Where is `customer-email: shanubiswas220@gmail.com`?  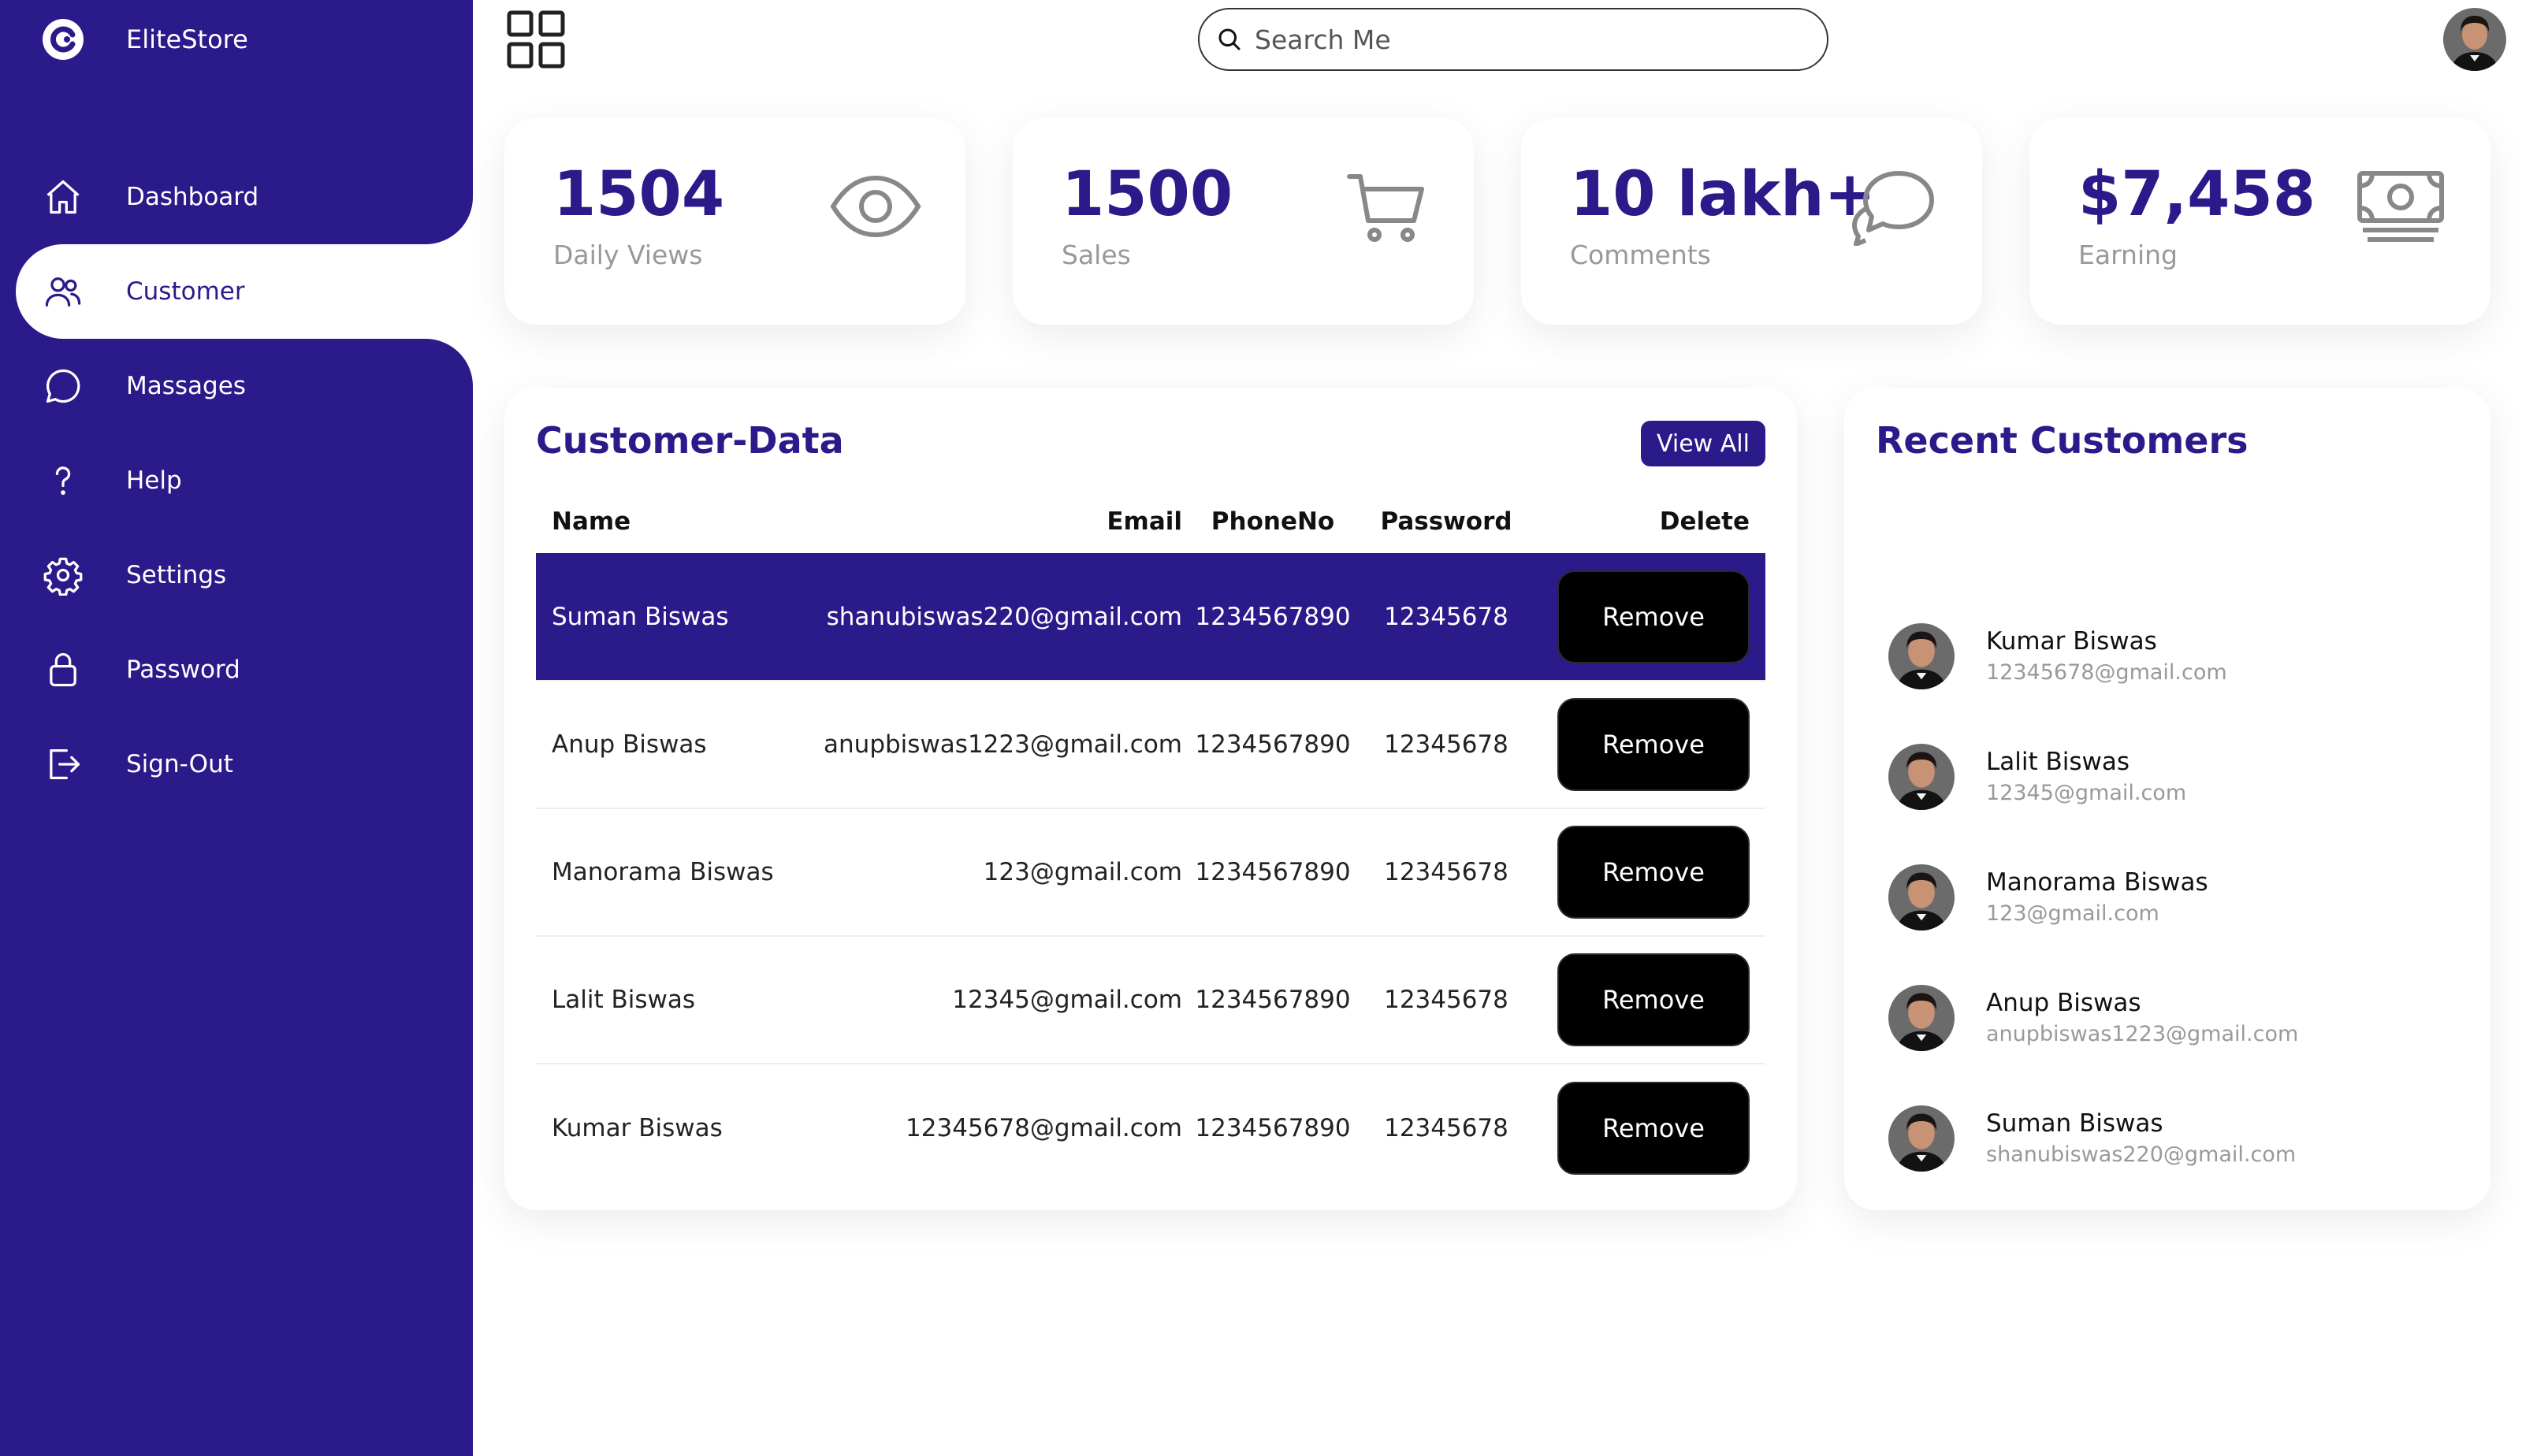 customer-email: shanubiswas220@gmail.com is located at coordinates (2141, 1154).